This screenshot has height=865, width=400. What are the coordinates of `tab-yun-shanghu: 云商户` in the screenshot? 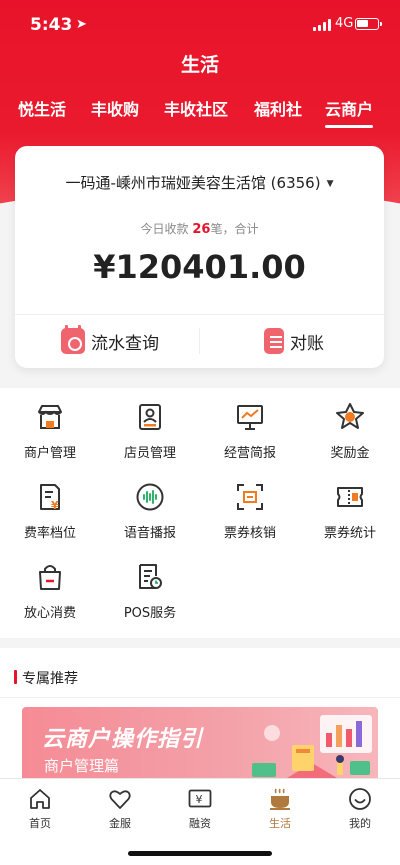 It's located at (349, 112).